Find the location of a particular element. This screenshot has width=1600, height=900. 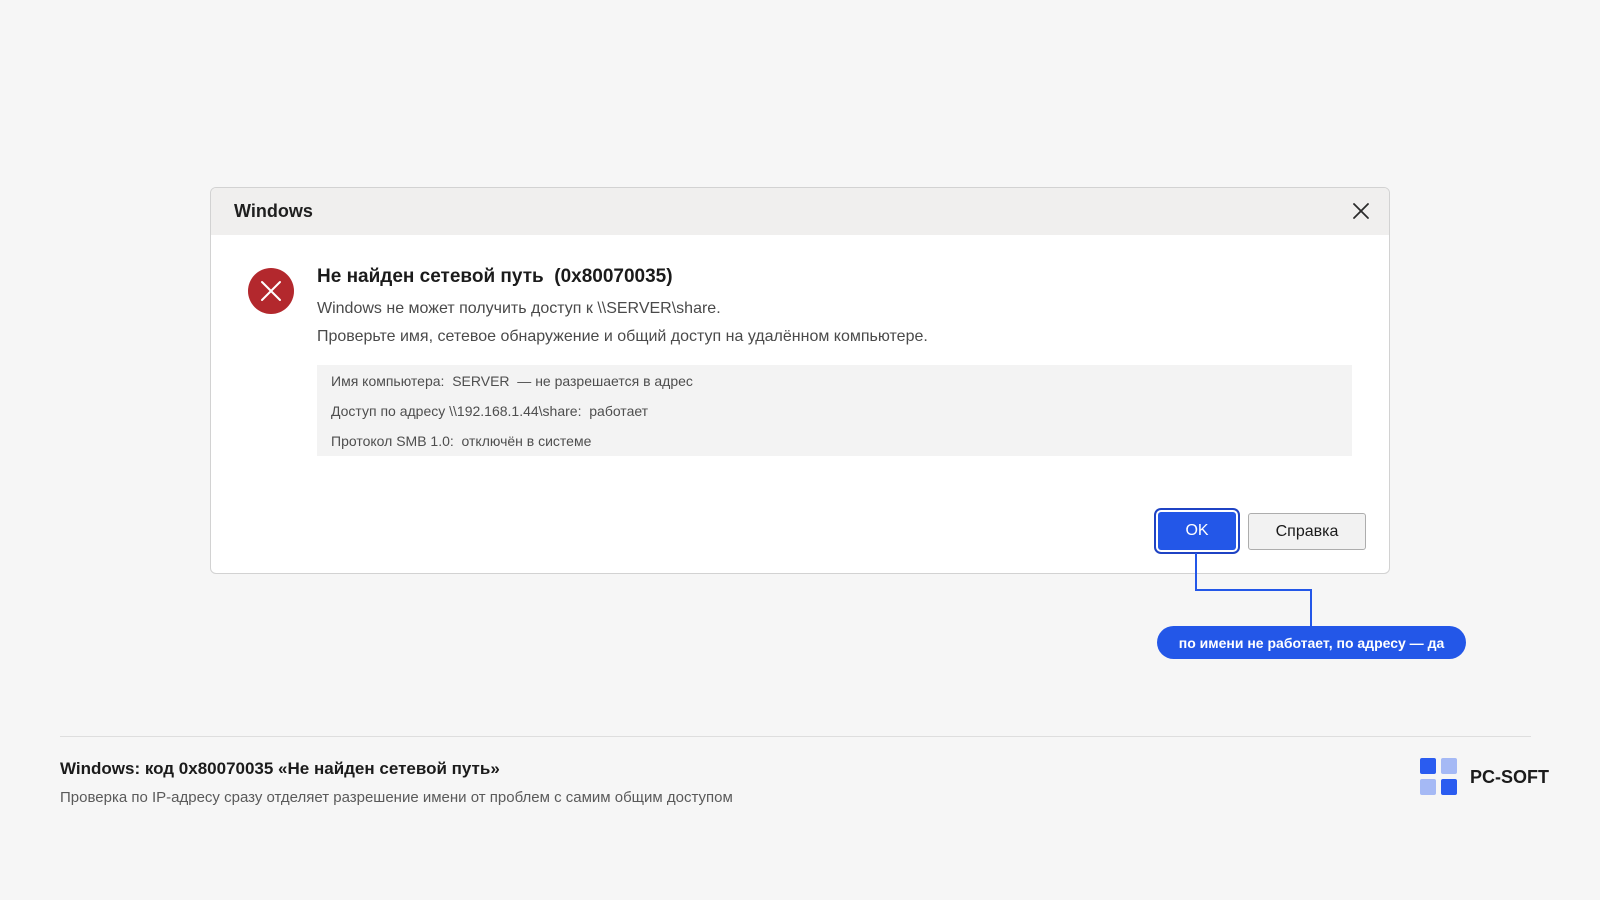

dialog-titlebar: Windows is located at coordinates (800, 211).